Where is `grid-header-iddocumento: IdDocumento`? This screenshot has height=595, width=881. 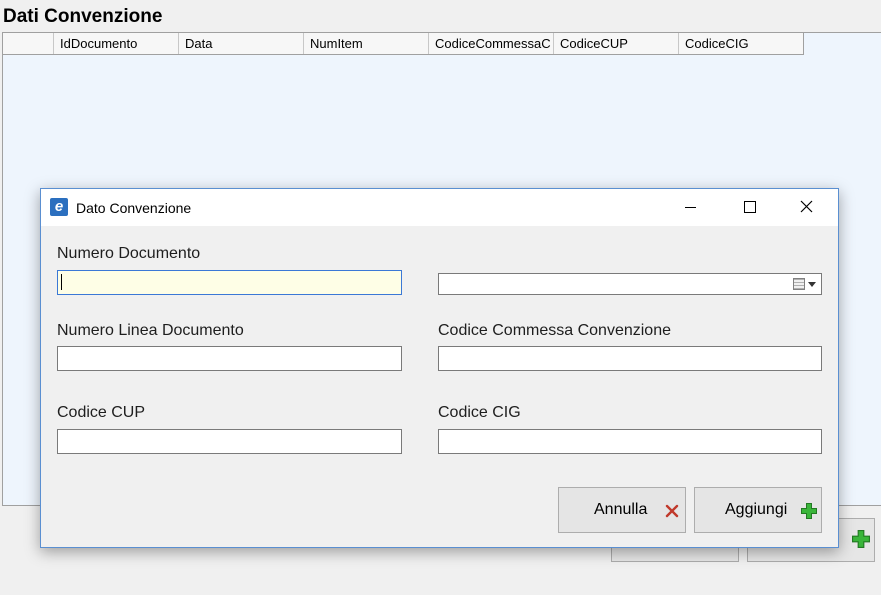 grid-header-iddocumento: IdDocumento is located at coordinates (115, 43).